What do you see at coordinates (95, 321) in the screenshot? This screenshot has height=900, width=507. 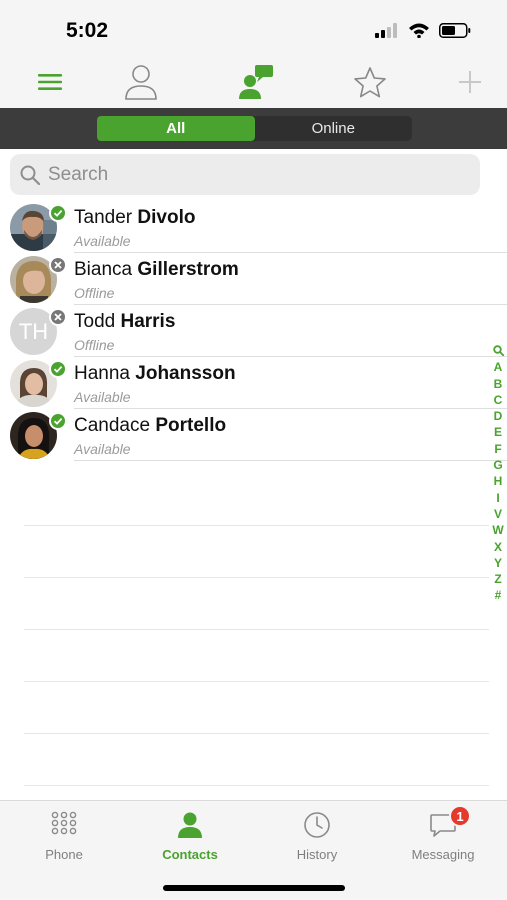 I see `contact-first-name: Todd` at bounding box center [95, 321].